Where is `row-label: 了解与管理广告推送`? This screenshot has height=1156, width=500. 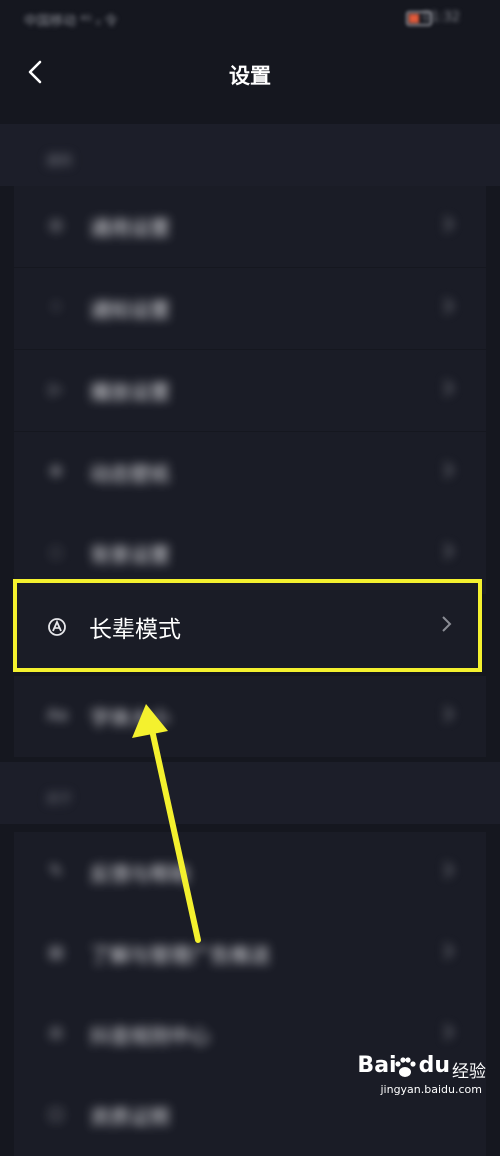 row-label: 了解与管理广告推送 is located at coordinates (180, 955).